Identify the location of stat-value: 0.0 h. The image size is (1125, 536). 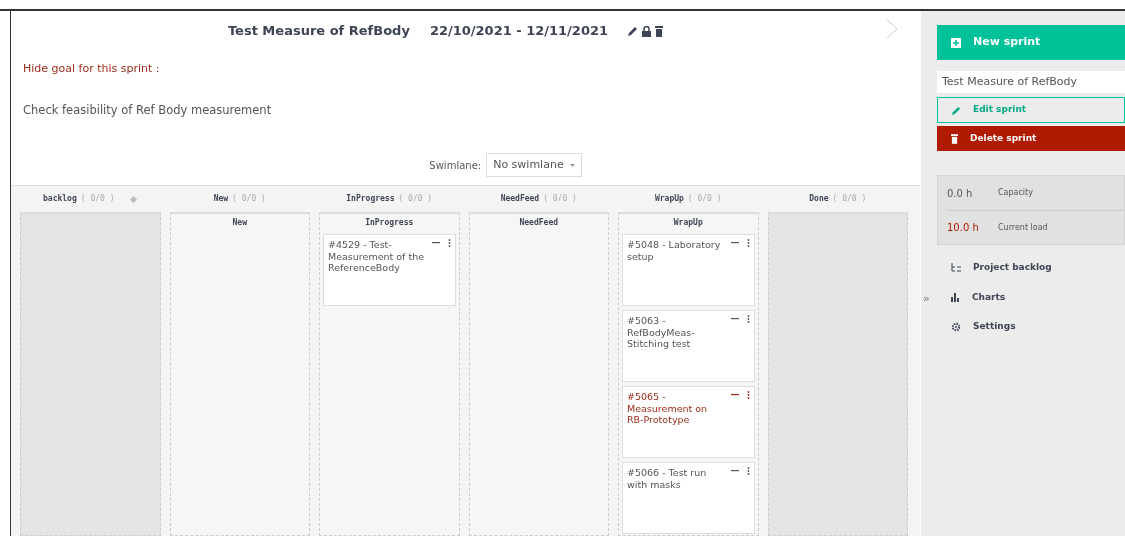
(960, 193).